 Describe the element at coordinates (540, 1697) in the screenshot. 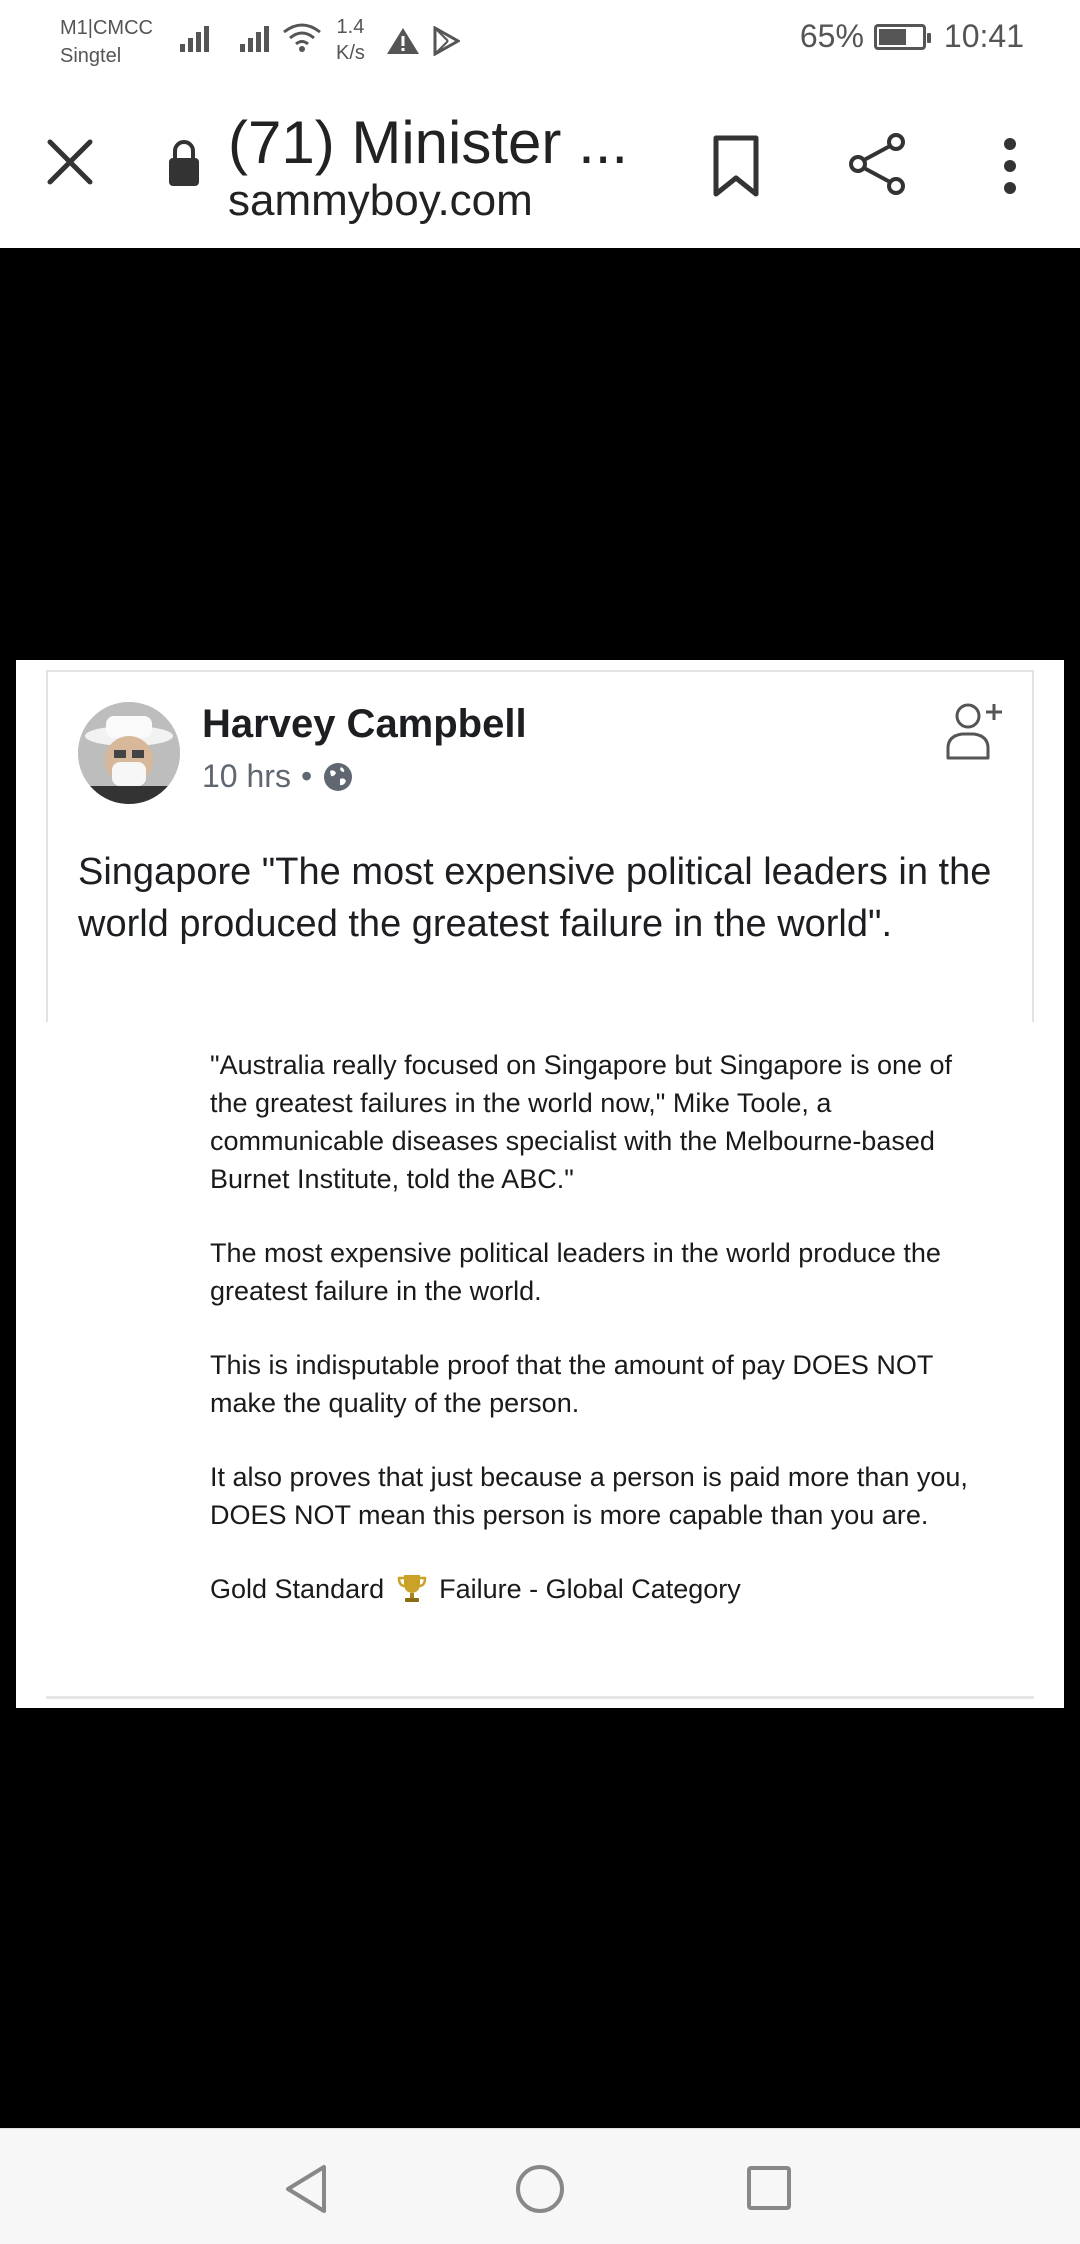

I see `card-bottom-divider` at that location.